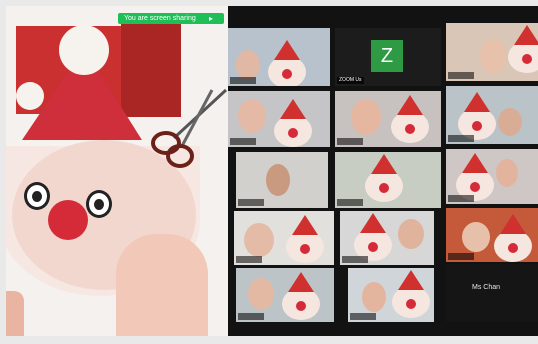 This screenshot has width=538, height=344. What do you see at coordinates (37, 196) in the screenshot?
I see `left-eye` at bounding box center [37, 196].